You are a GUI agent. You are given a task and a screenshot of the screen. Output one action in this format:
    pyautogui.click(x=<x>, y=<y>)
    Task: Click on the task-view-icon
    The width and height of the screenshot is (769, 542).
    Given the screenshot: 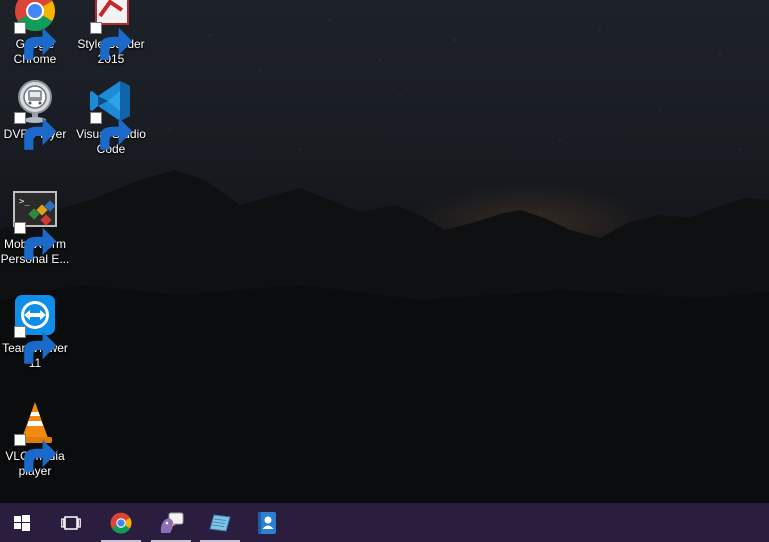 What is the action you would take?
    pyautogui.click(x=71, y=523)
    